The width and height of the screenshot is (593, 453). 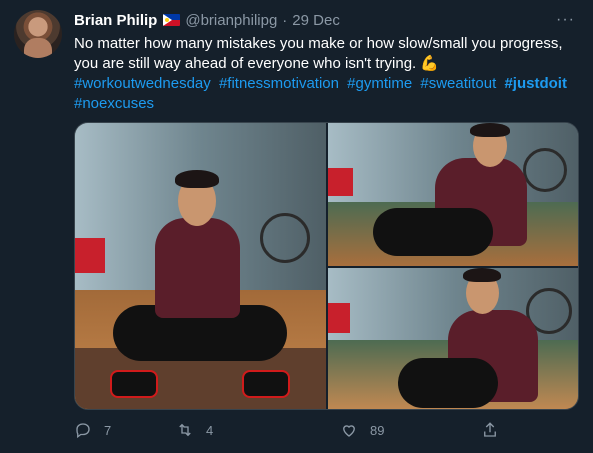 What do you see at coordinates (377, 430) in the screenshot?
I see `like-count: 89` at bounding box center [377, 430].